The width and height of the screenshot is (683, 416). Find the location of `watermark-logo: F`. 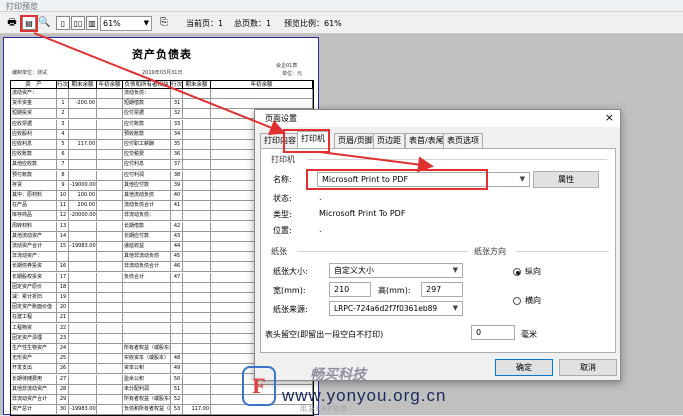

watermark-logo: F is located at coordinates (259, 386).